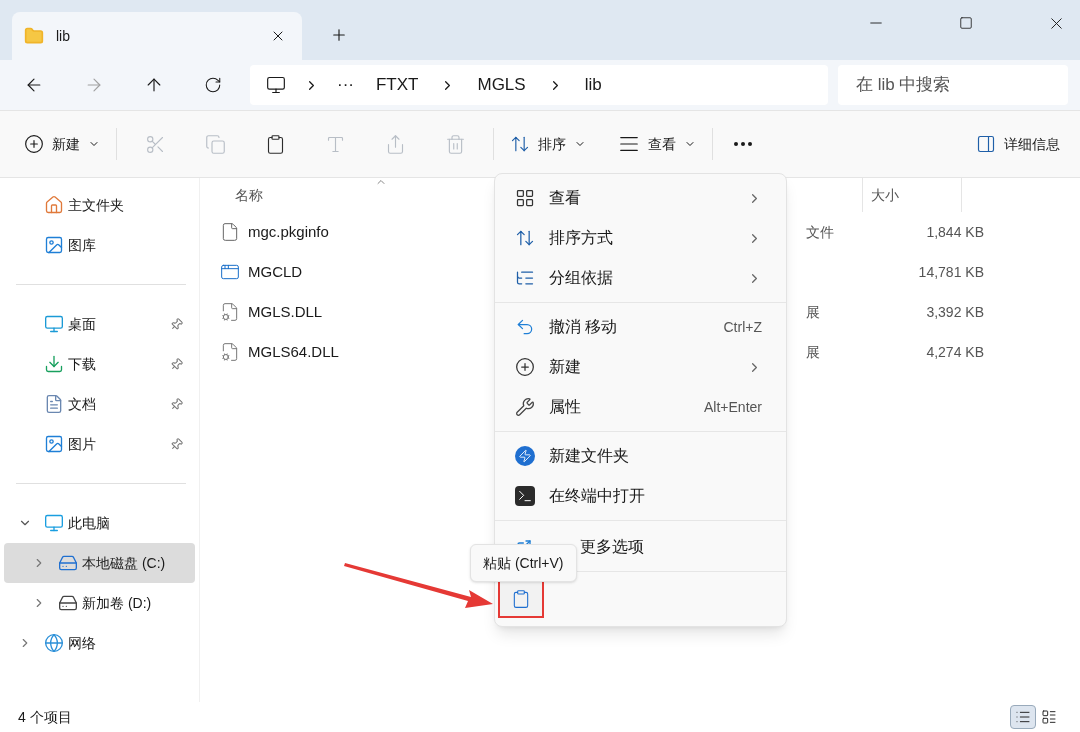 This screenshot has width=1080, height=732. What do you see at coordinates (99, 364) in the screenshot?
I see `sidebar-item: 下载` at bounding box center [99, 364].